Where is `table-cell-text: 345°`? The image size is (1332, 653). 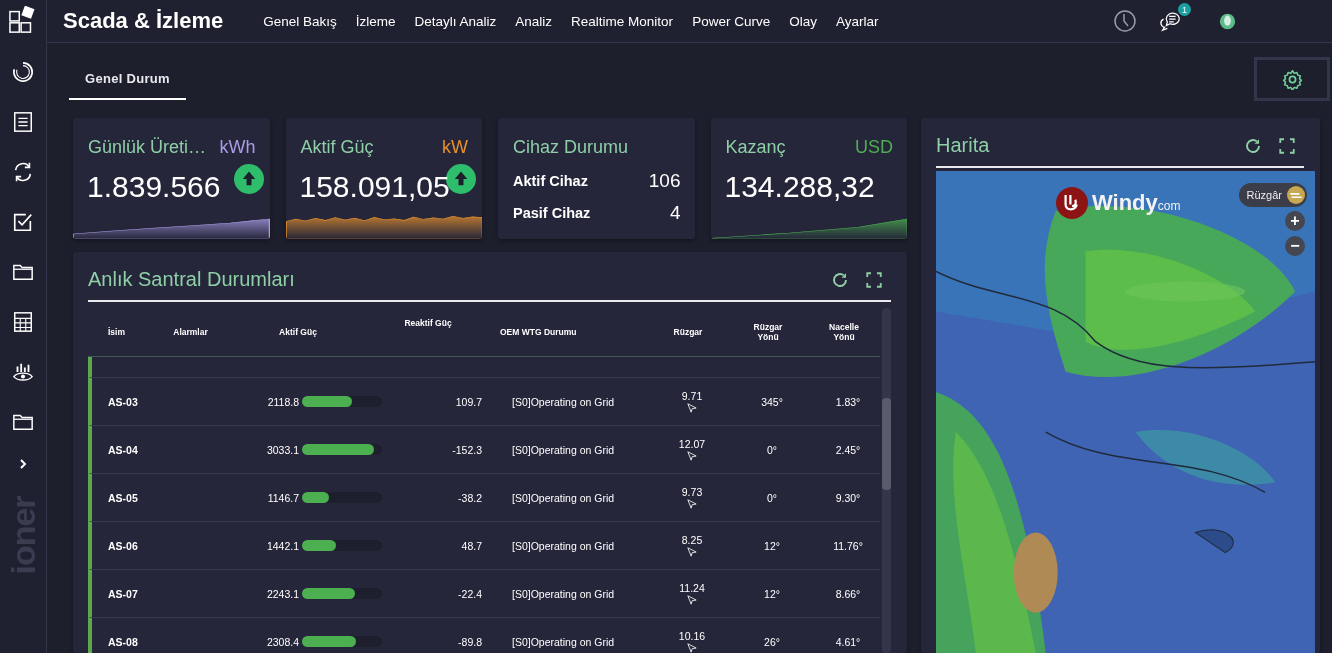 table-cell-text: 345° is located at coordinates (772, 401).